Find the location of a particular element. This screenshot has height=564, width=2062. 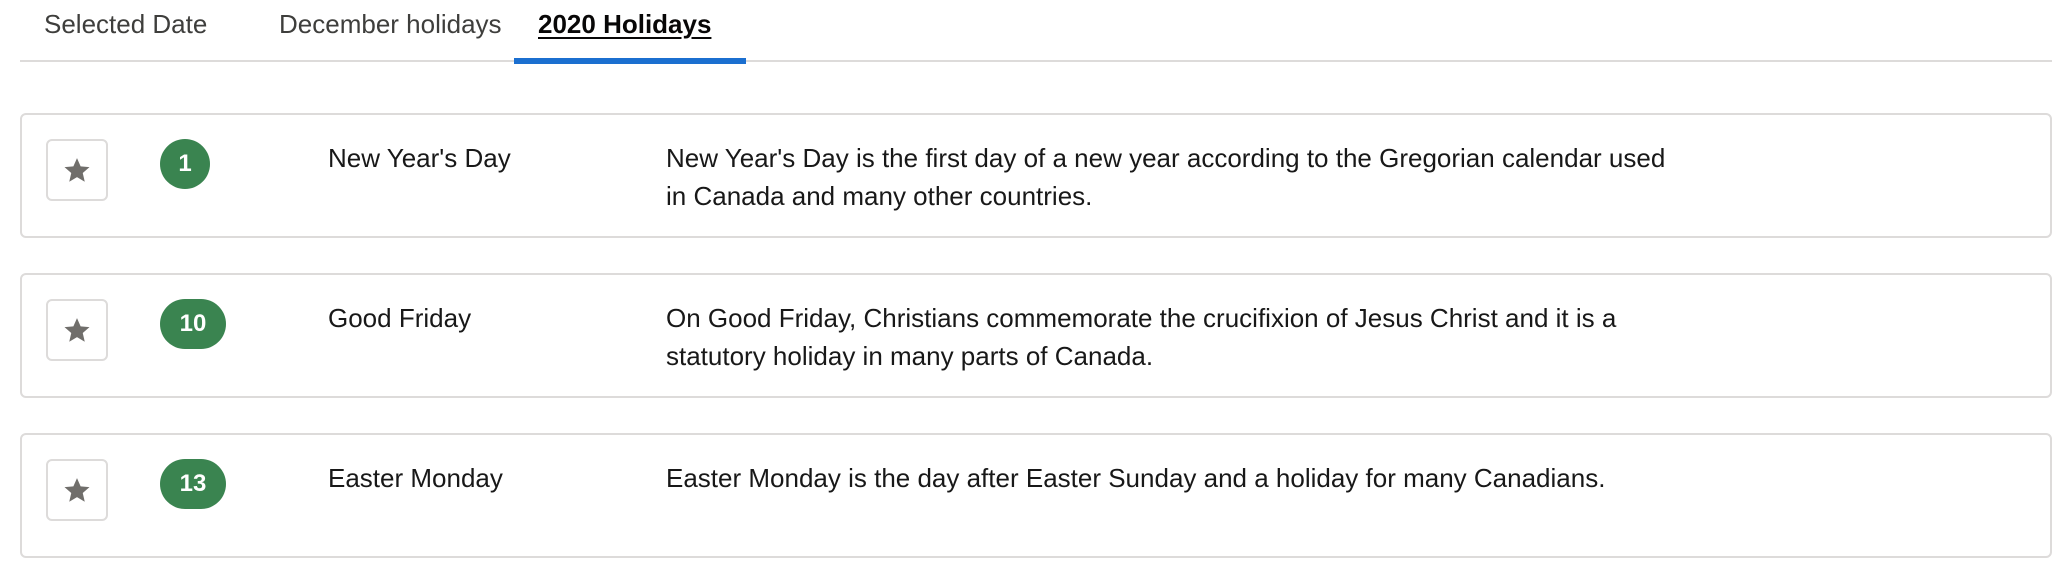

day-badge: 13 is located at coordinates (193, 484).